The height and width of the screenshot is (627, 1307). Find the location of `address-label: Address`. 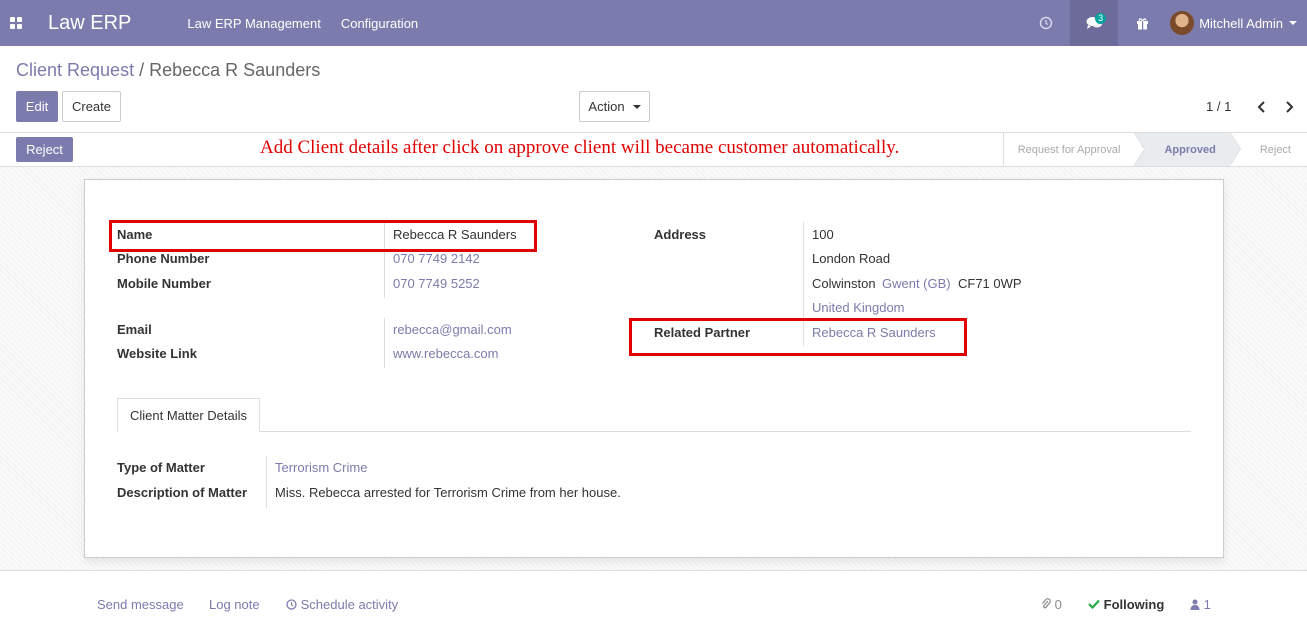

address-label: Address is located at coordinates (680, 234).